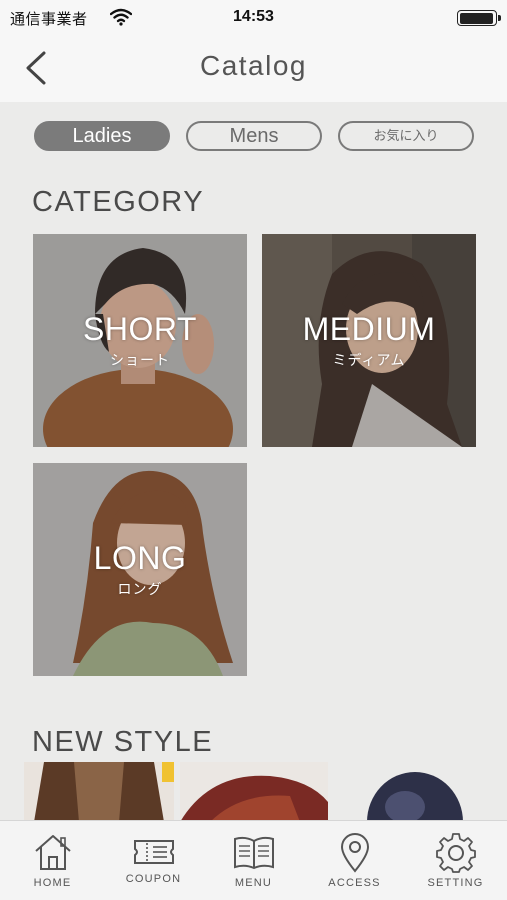 The width and height of the screenshot is (507, 900). I want to click on home-icon, so click(53, 852).